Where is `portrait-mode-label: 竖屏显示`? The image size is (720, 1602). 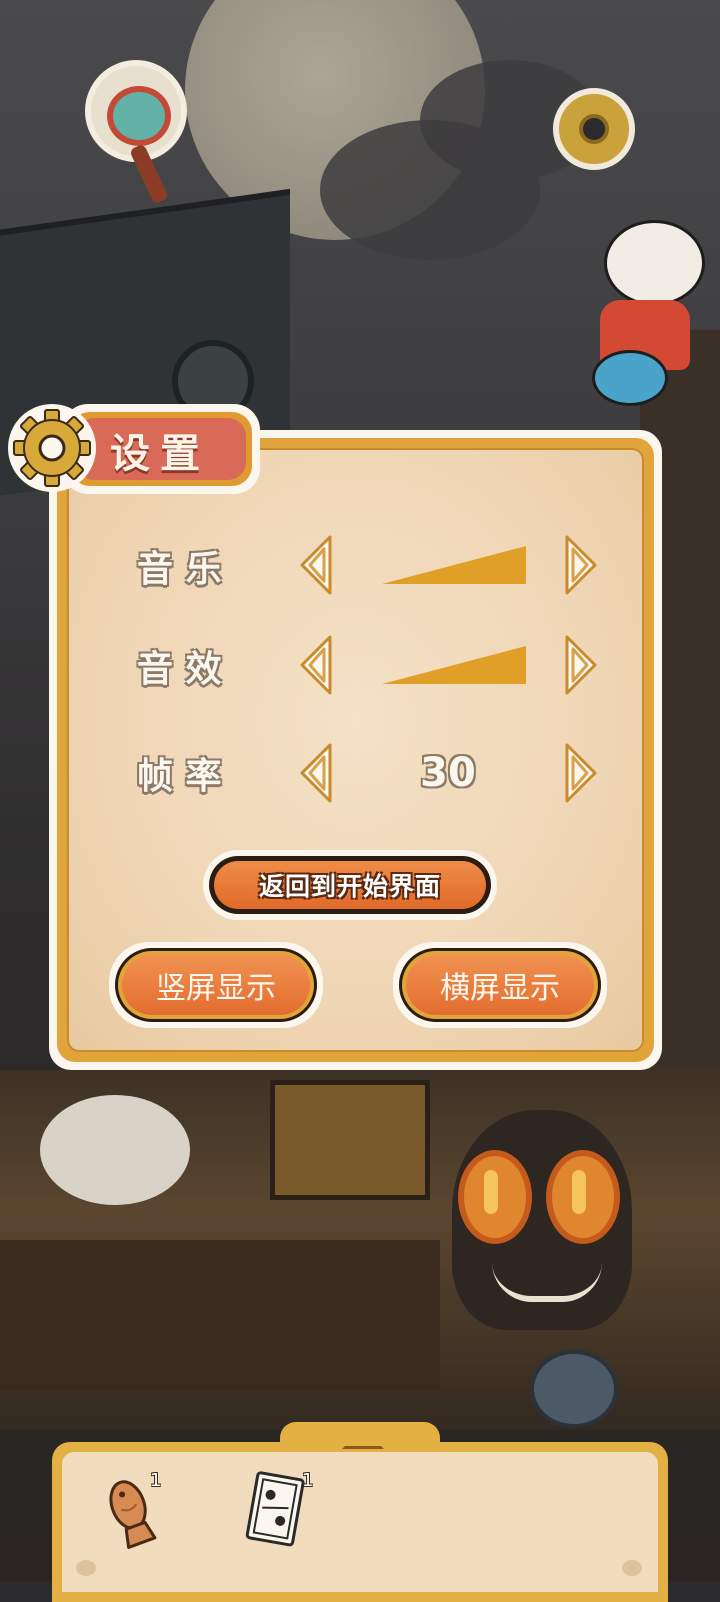
portrait-mode-label: 竖屏显示 is located at coordinates (216, 988).